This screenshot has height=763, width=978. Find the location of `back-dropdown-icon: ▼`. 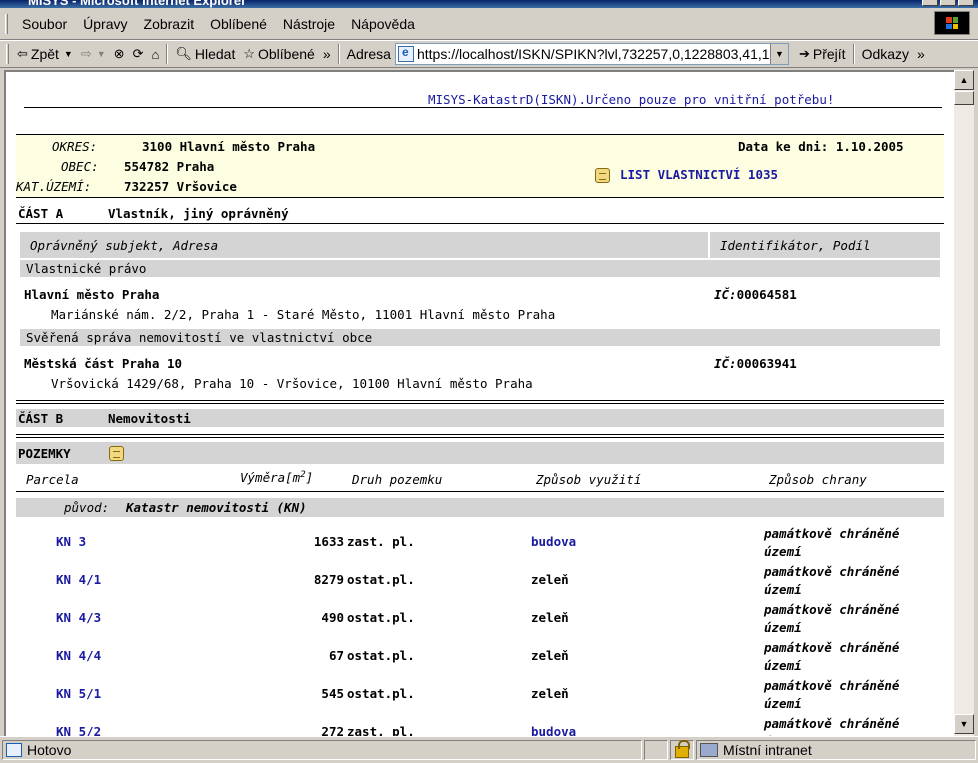

back-dropdown-icon: ▼ is located at coordinates (68, 54).